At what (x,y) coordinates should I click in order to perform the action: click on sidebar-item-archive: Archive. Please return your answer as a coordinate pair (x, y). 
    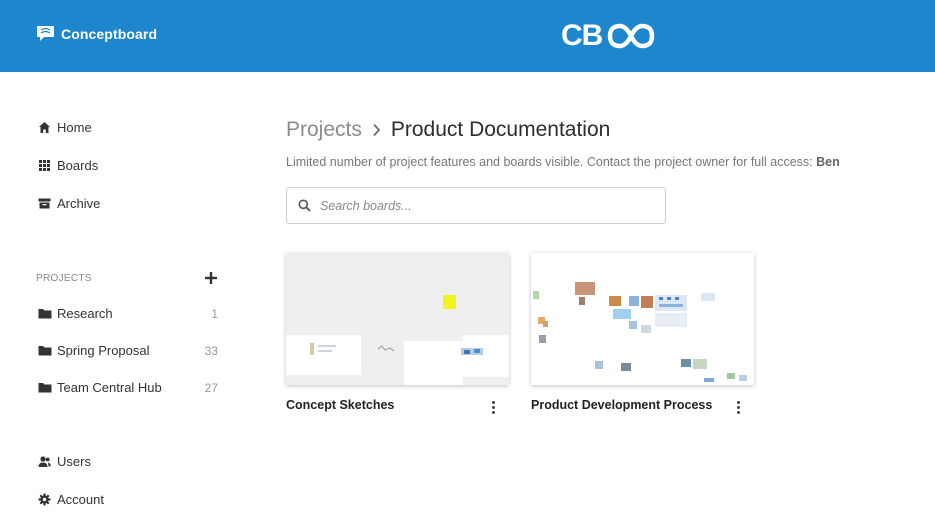
    Looking at the image, I should click on (69, 203).